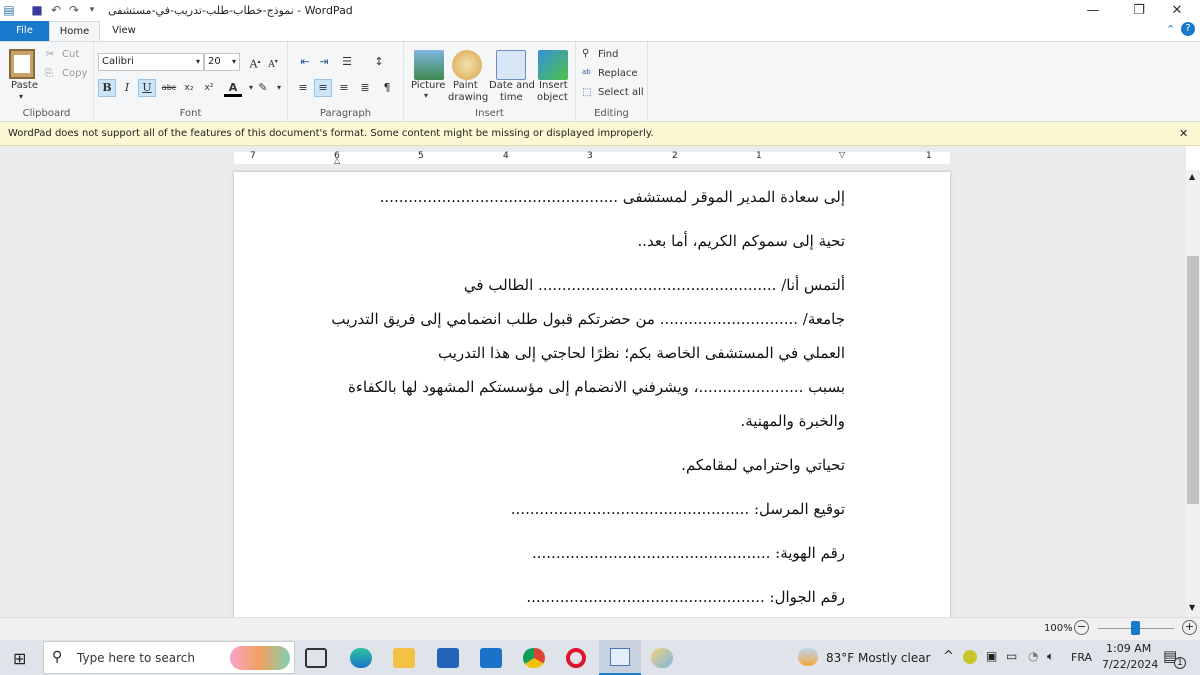 This screenshot has width=1200, height=675. I want to click on doc-line: والخبرة والمهنية., so click(792, 421).